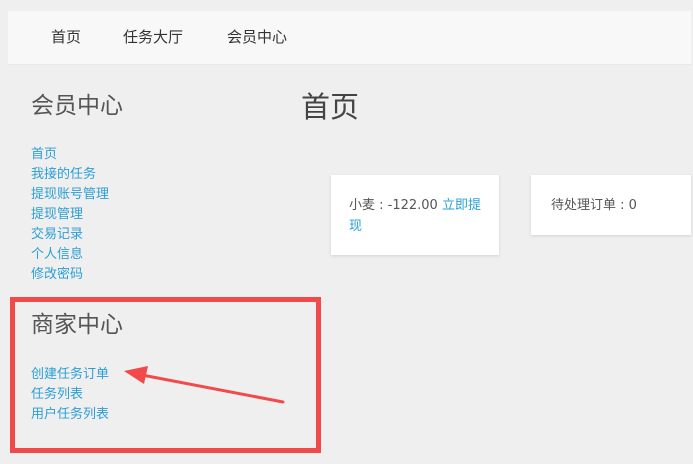  I want to click on pending-orders-card: 待处理订单 : 0, so click(611, 205).